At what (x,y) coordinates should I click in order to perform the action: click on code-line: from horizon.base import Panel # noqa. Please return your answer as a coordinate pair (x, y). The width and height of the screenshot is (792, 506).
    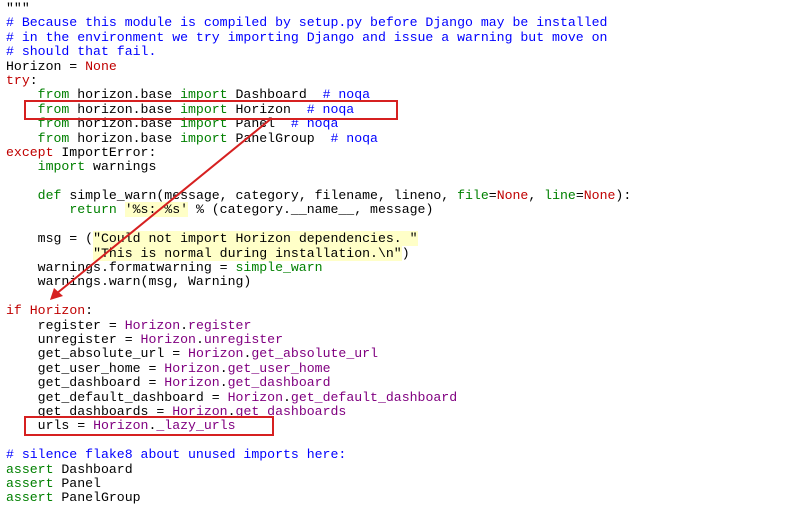
    Looking at the image, I should click on (188, 124).